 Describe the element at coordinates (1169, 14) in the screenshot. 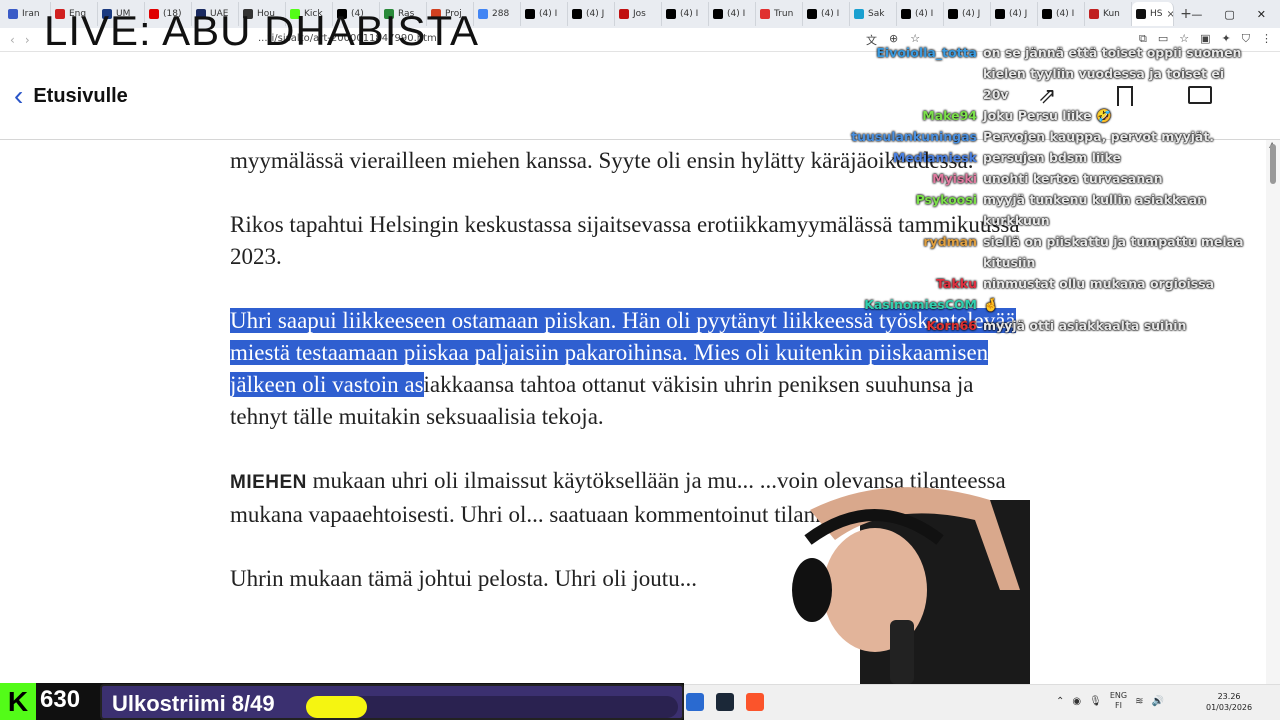

I see `close-tab-icon: ×` at that location.